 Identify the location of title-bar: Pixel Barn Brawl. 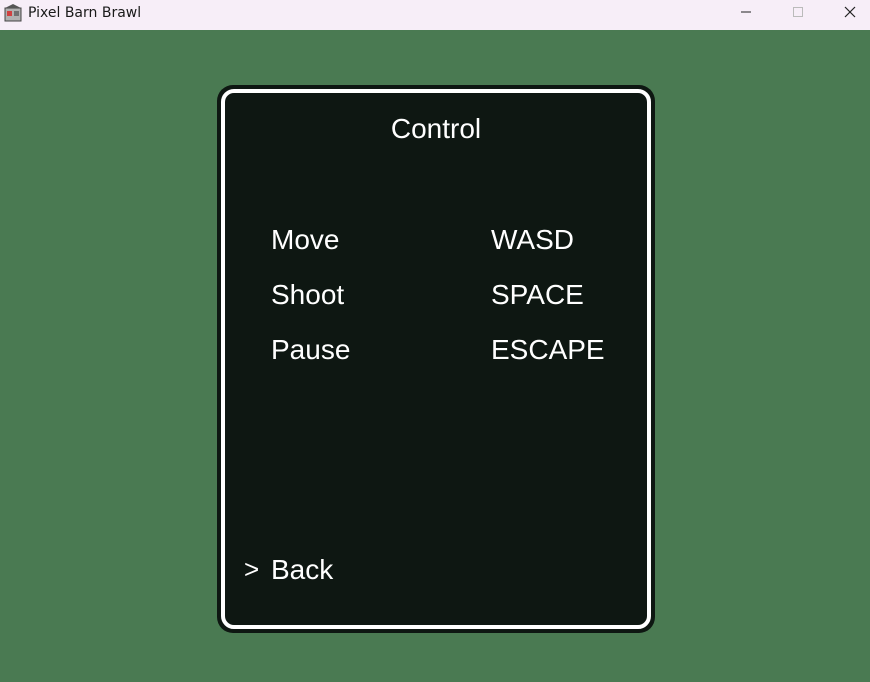
(435, 15).